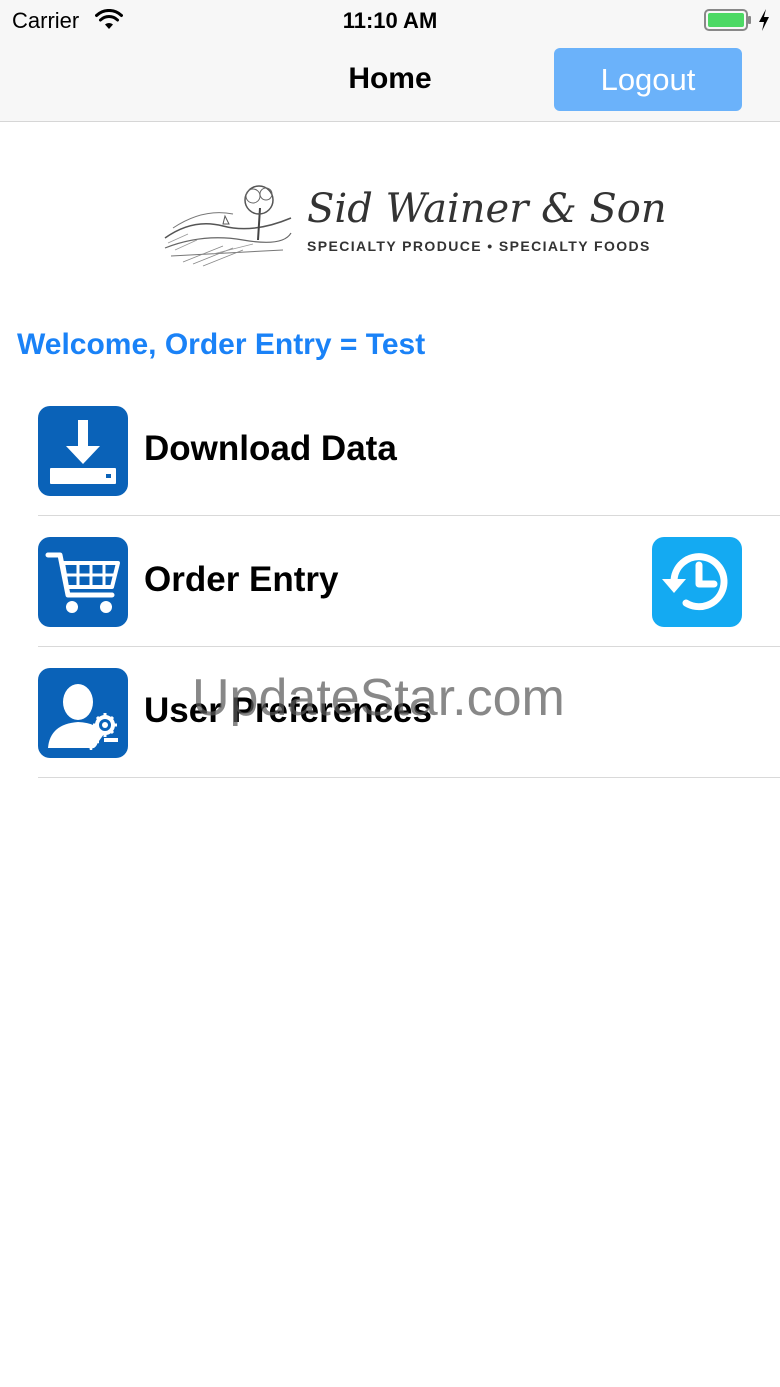 Image resolution: width=780 pixels, height=1387 pixels. I want to click on charging-bolt-icon, so click(764, 20).